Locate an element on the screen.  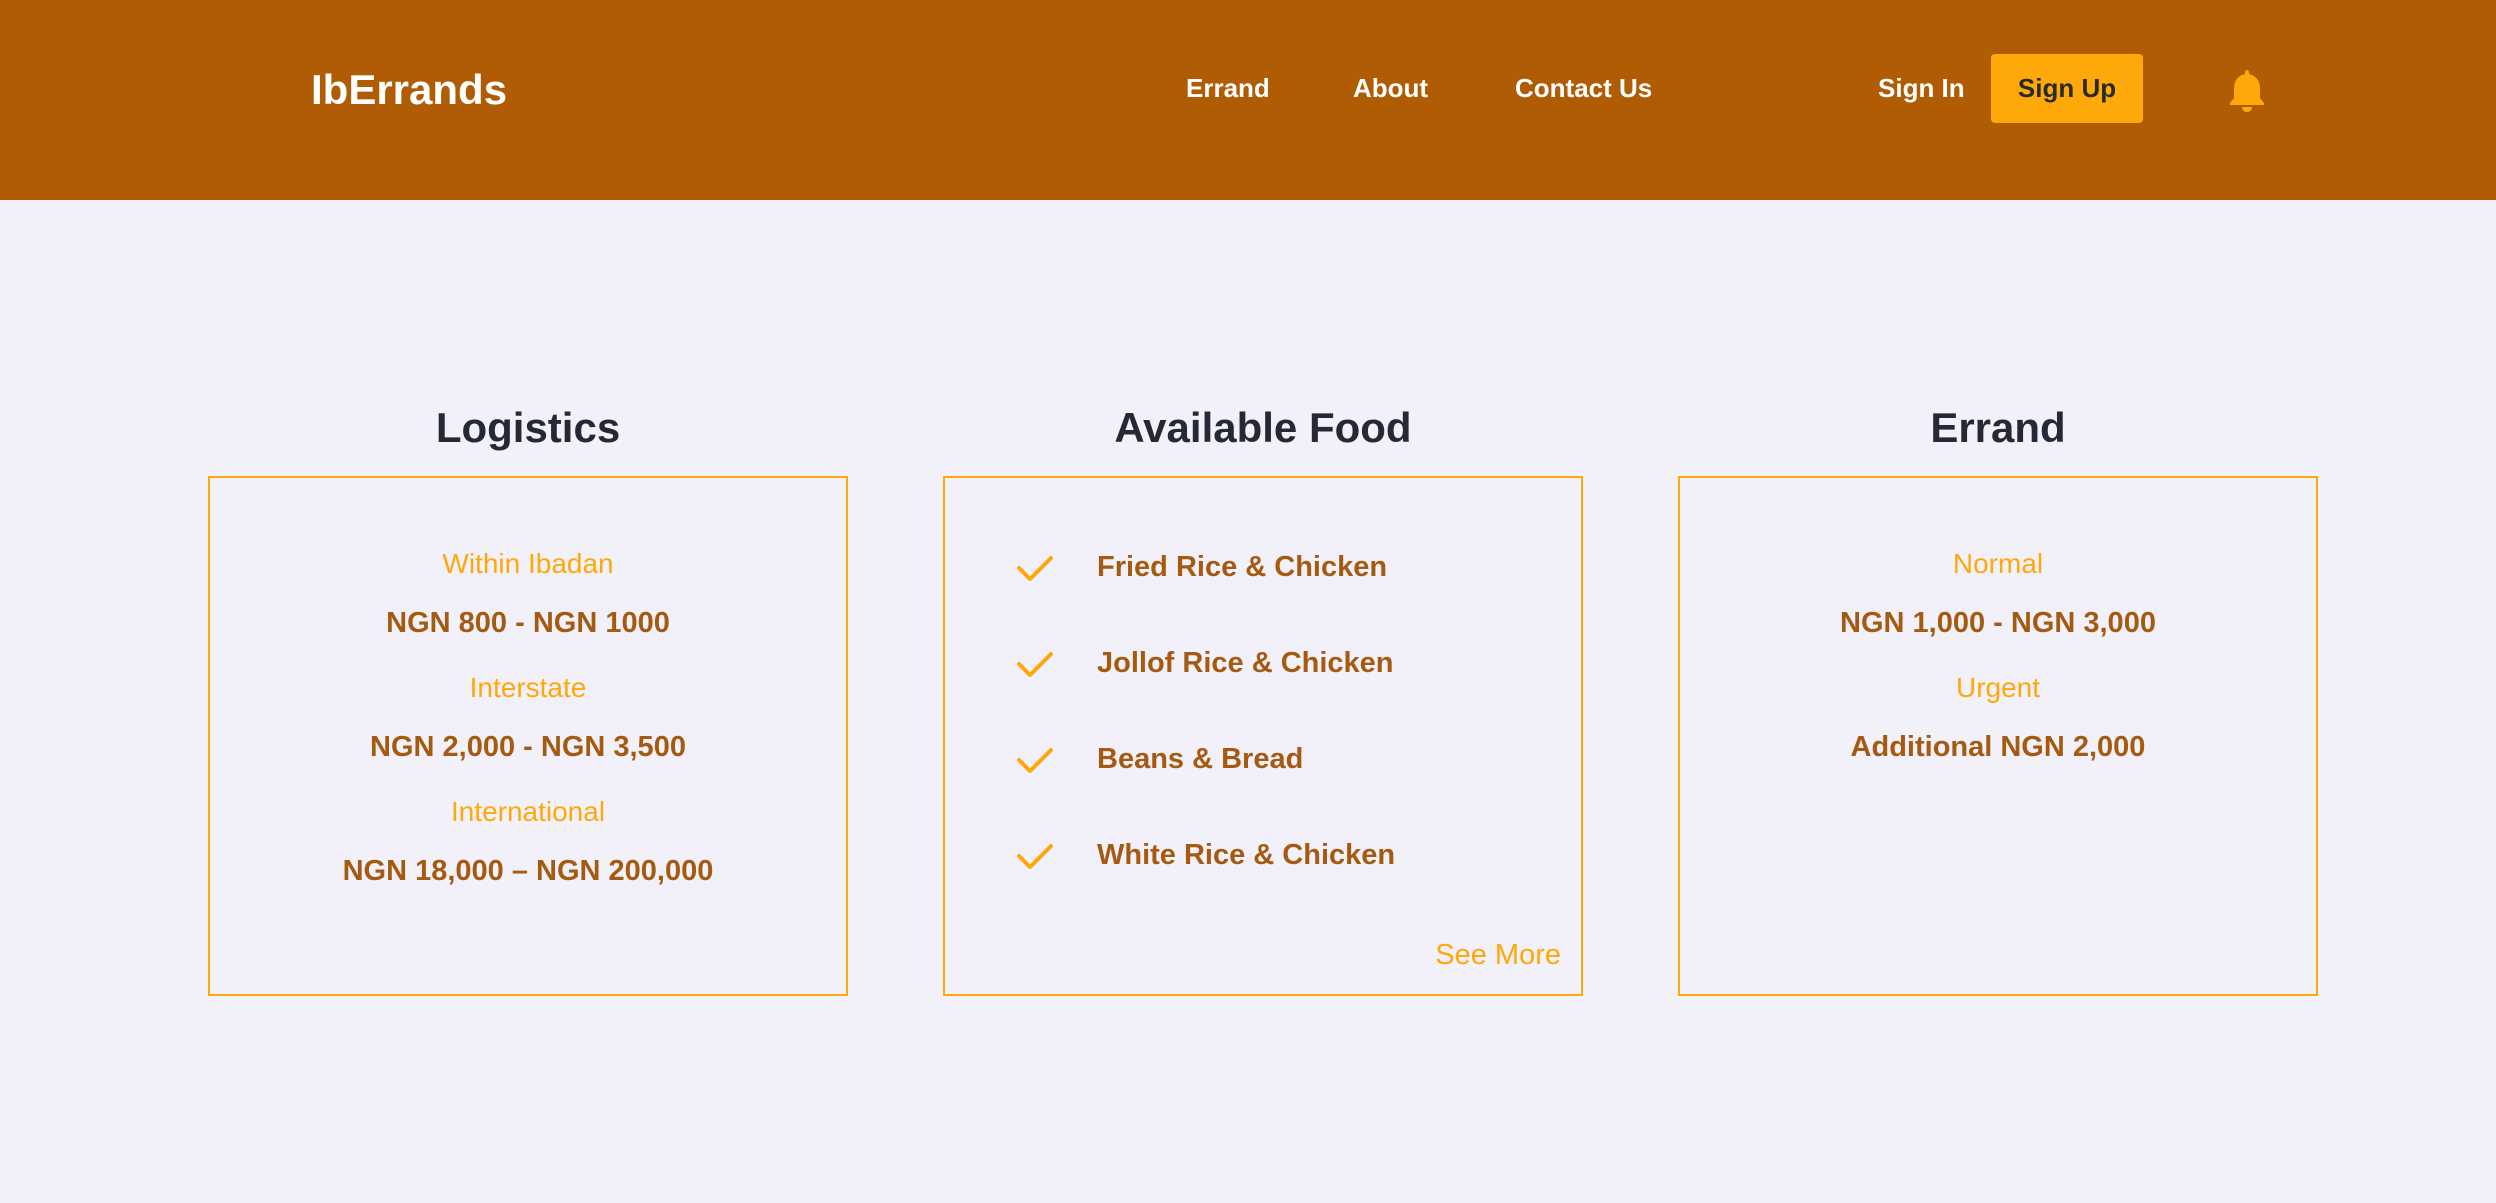
bell-icon is located at coordinates (2247, 90).